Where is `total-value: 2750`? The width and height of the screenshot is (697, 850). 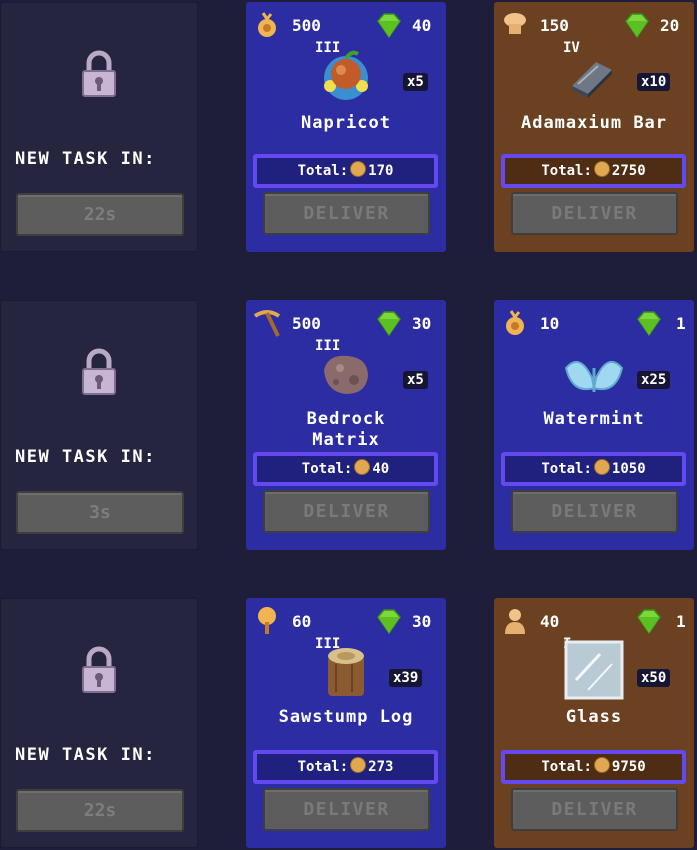
total-value: 2750 is located at coordinates (628, 171).